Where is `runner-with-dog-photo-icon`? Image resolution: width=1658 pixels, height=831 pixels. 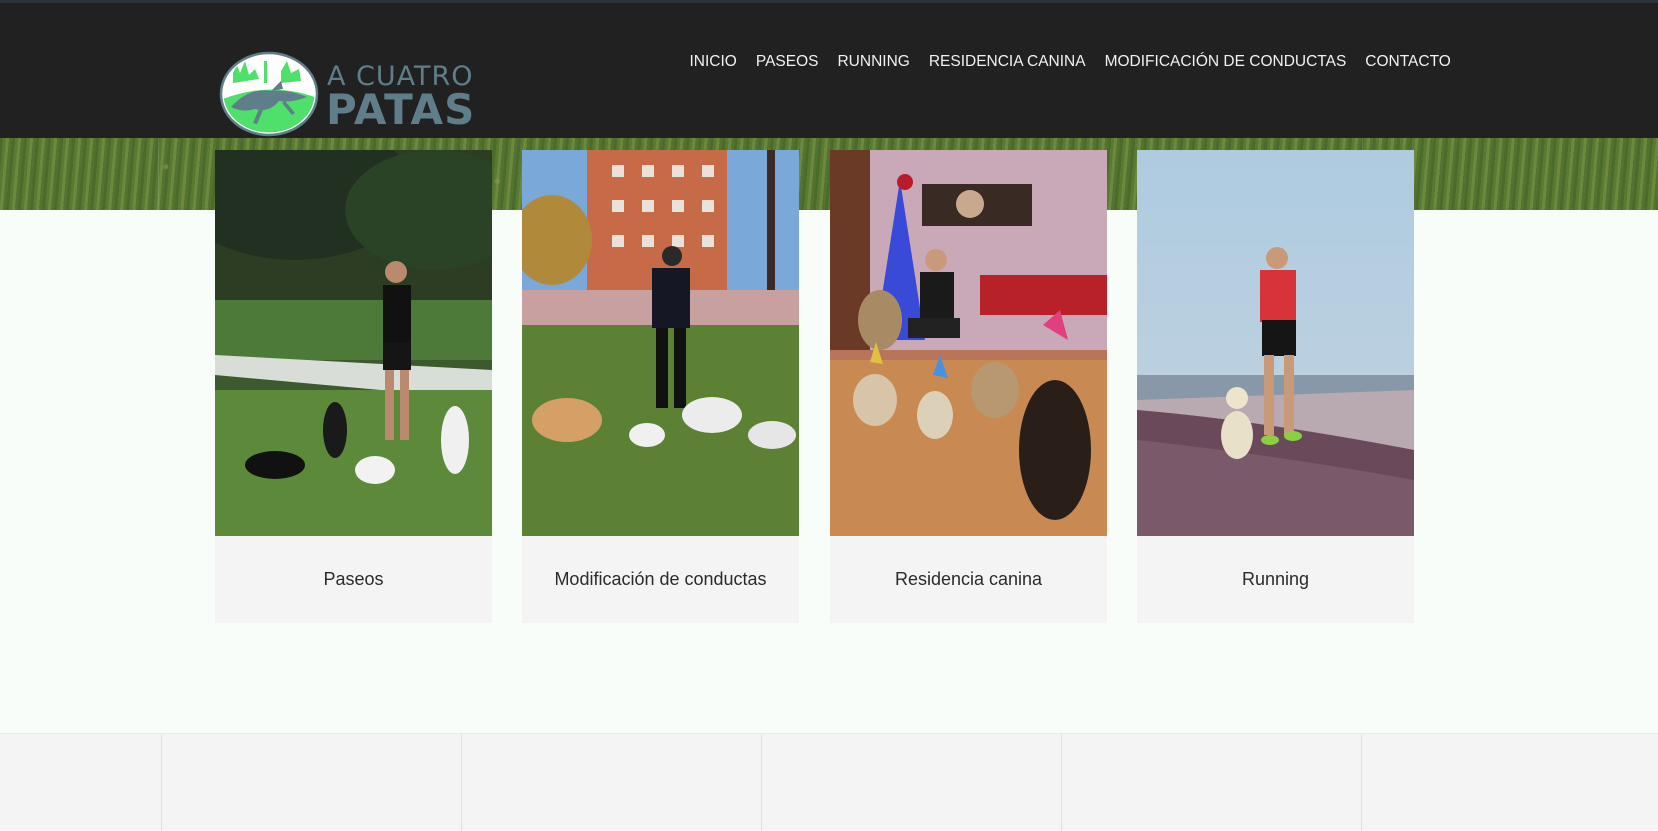 runner-with-dog-photo-icon is located at coordinates (1275, 343).